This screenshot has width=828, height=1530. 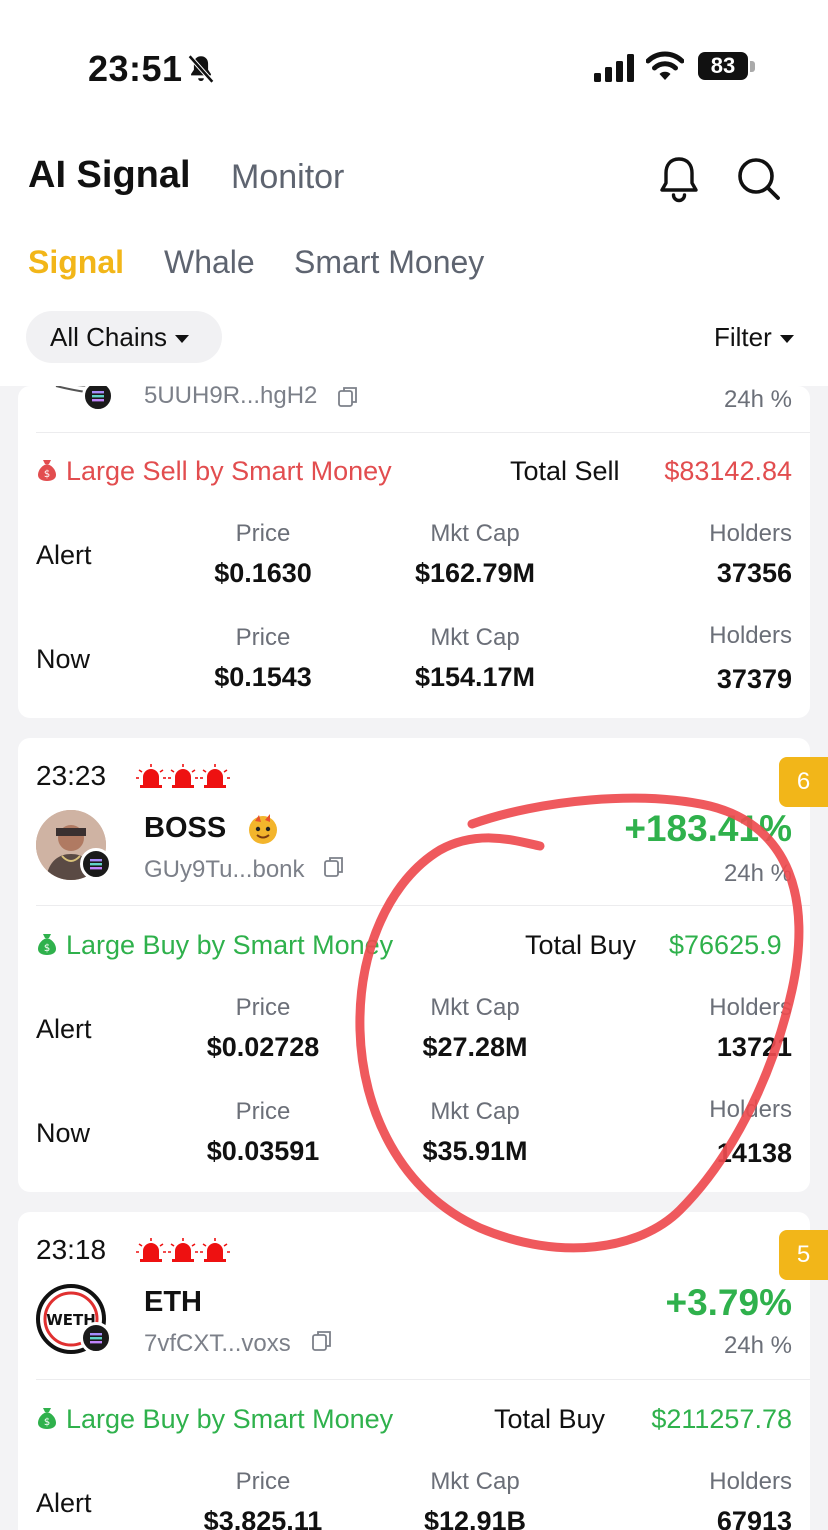 I want to click on cellular-signal-icon, so click(x=614, y=68).